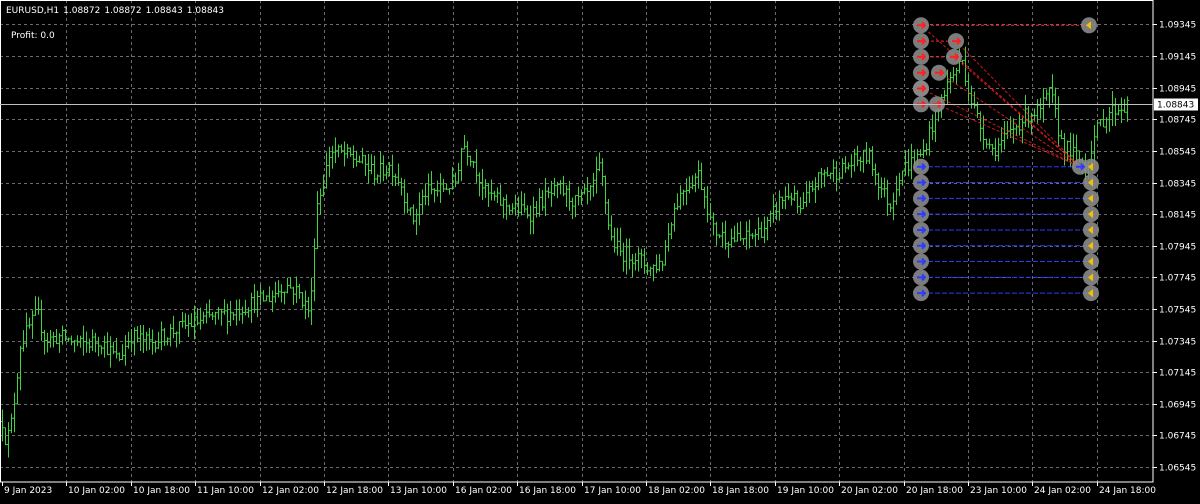  What do you see at coordinates (1177, 90) in the screenshot?
I see `y-tick-label: 1.08945` at bounding box center [1177, 90].